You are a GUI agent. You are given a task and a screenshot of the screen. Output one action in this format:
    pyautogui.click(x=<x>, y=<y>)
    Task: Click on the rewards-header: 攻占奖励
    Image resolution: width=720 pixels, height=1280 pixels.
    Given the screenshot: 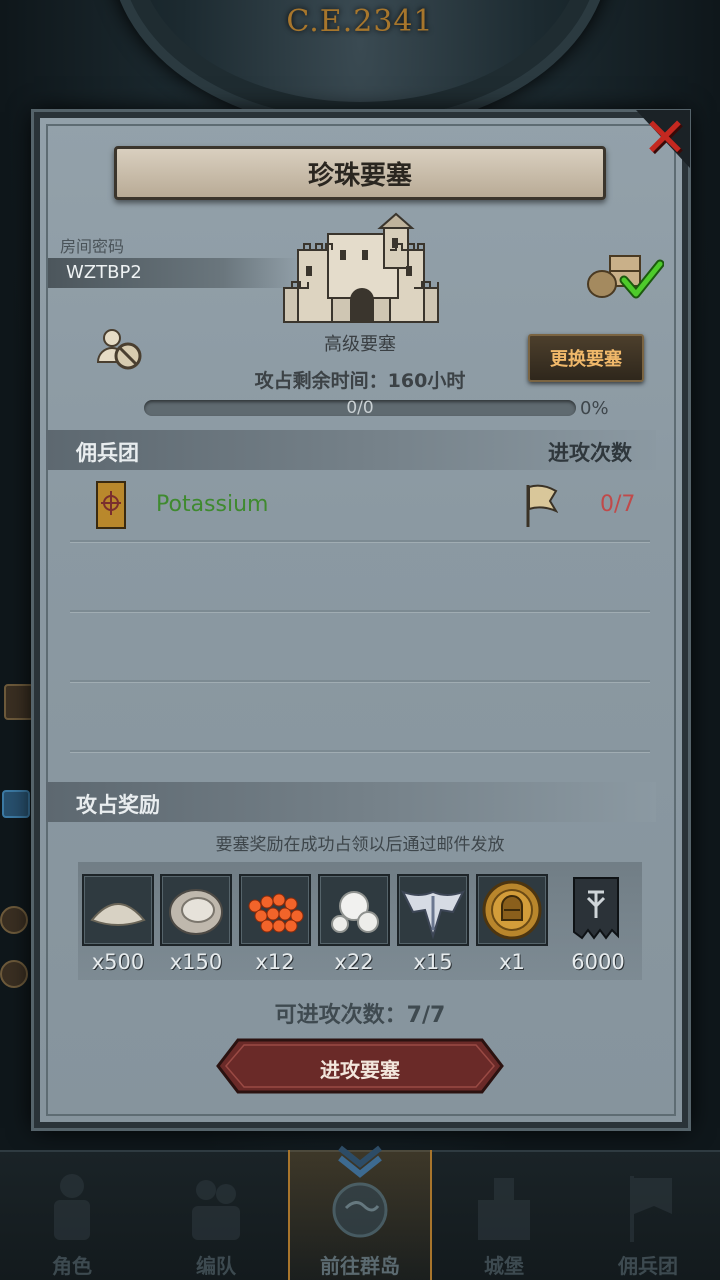 What is the action you would take?
    pyautogui.click(x=118, y=805)
    